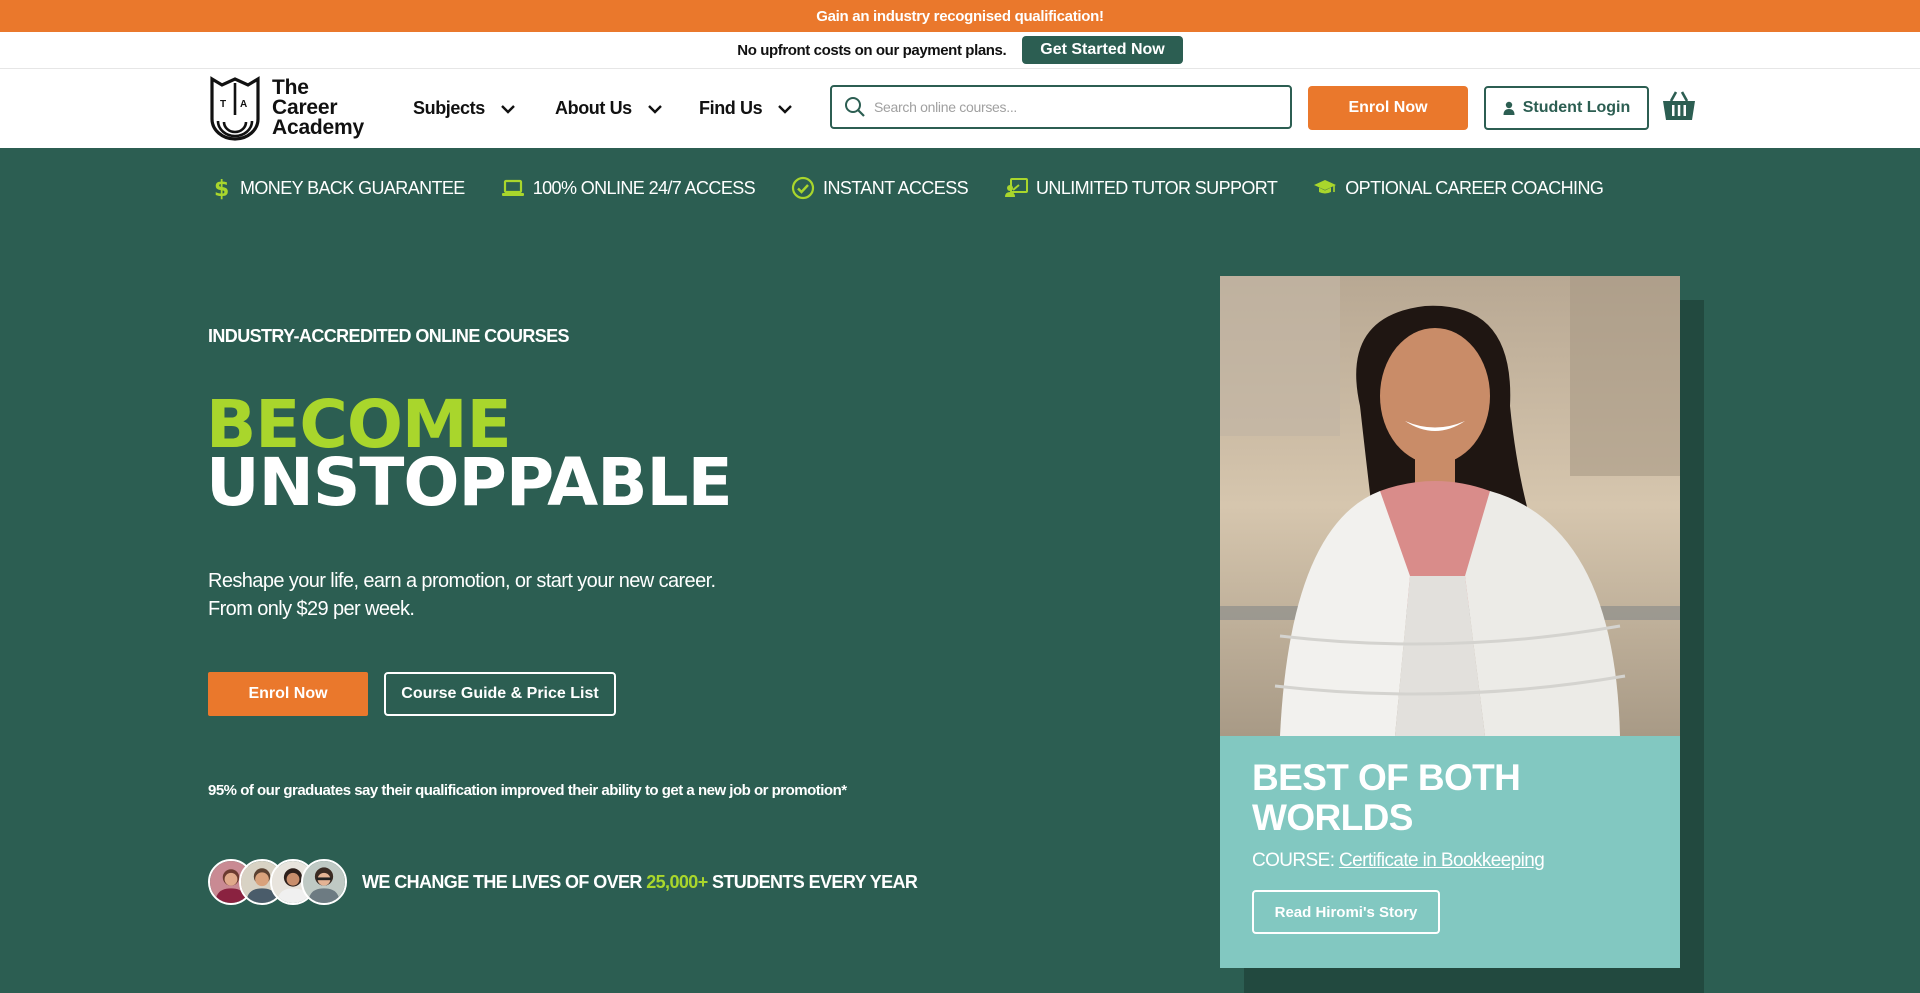 This screenshot has width=1920, height=993. I want to click on hero-headline: BECOME UNSTOPPABLE, so click(469, 456).